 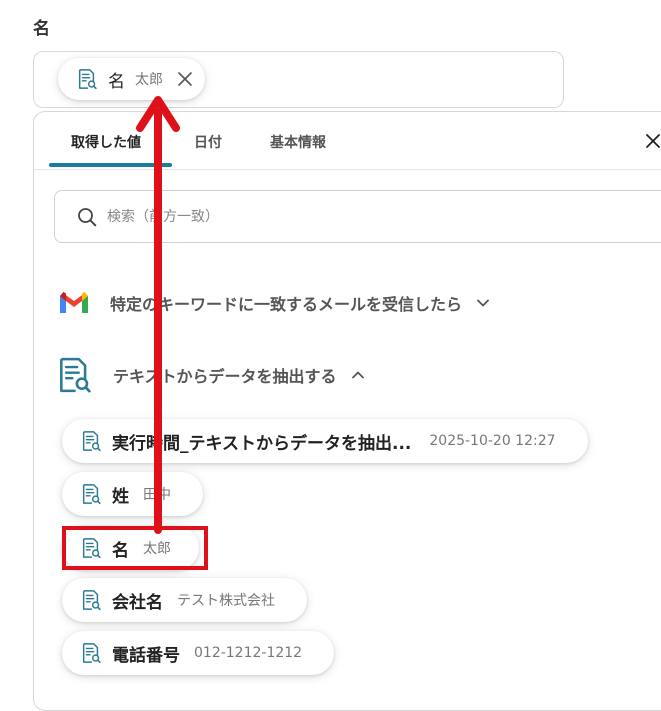 What do you see at coordinates (131, 79) in the screenshot?
I see `selected-variable-chip: 名 太郎` at bounding box center [131, 79].